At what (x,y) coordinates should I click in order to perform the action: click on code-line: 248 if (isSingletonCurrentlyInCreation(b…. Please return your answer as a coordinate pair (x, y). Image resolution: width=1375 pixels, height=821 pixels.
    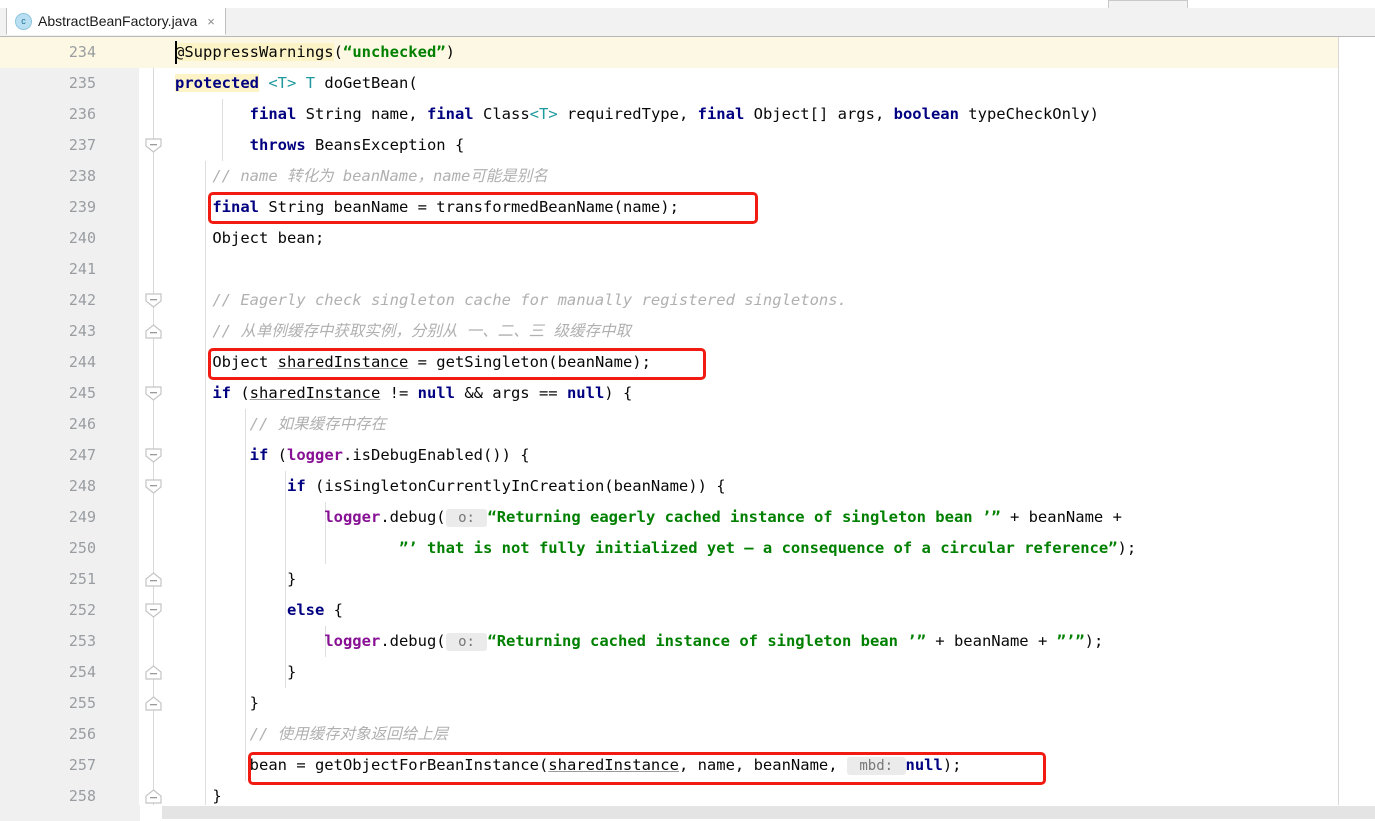
    Looking at the image, I should click on (687, 486).